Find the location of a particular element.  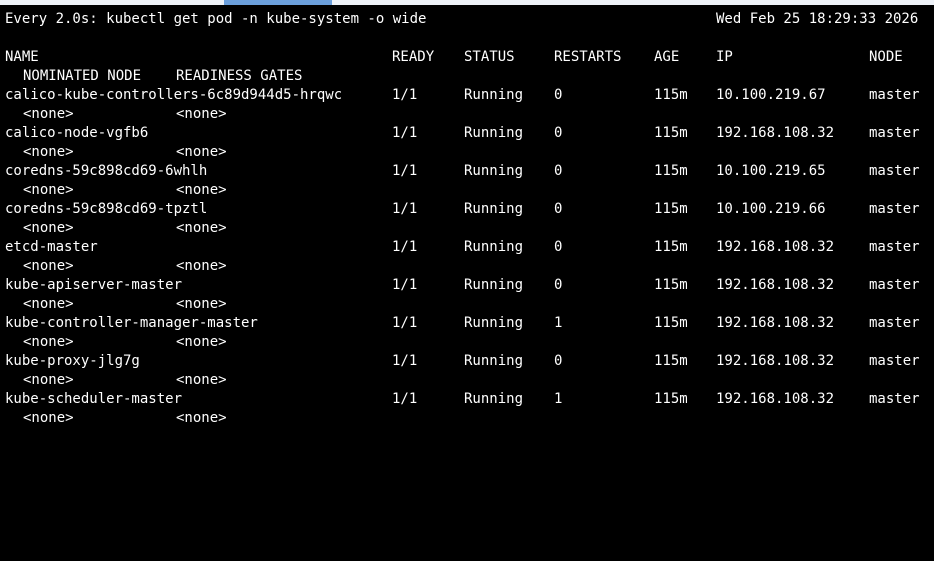

table-header-row: NAME READY STATUS RESTARTS AGE IP NODE is located at coordinates (467, 57).